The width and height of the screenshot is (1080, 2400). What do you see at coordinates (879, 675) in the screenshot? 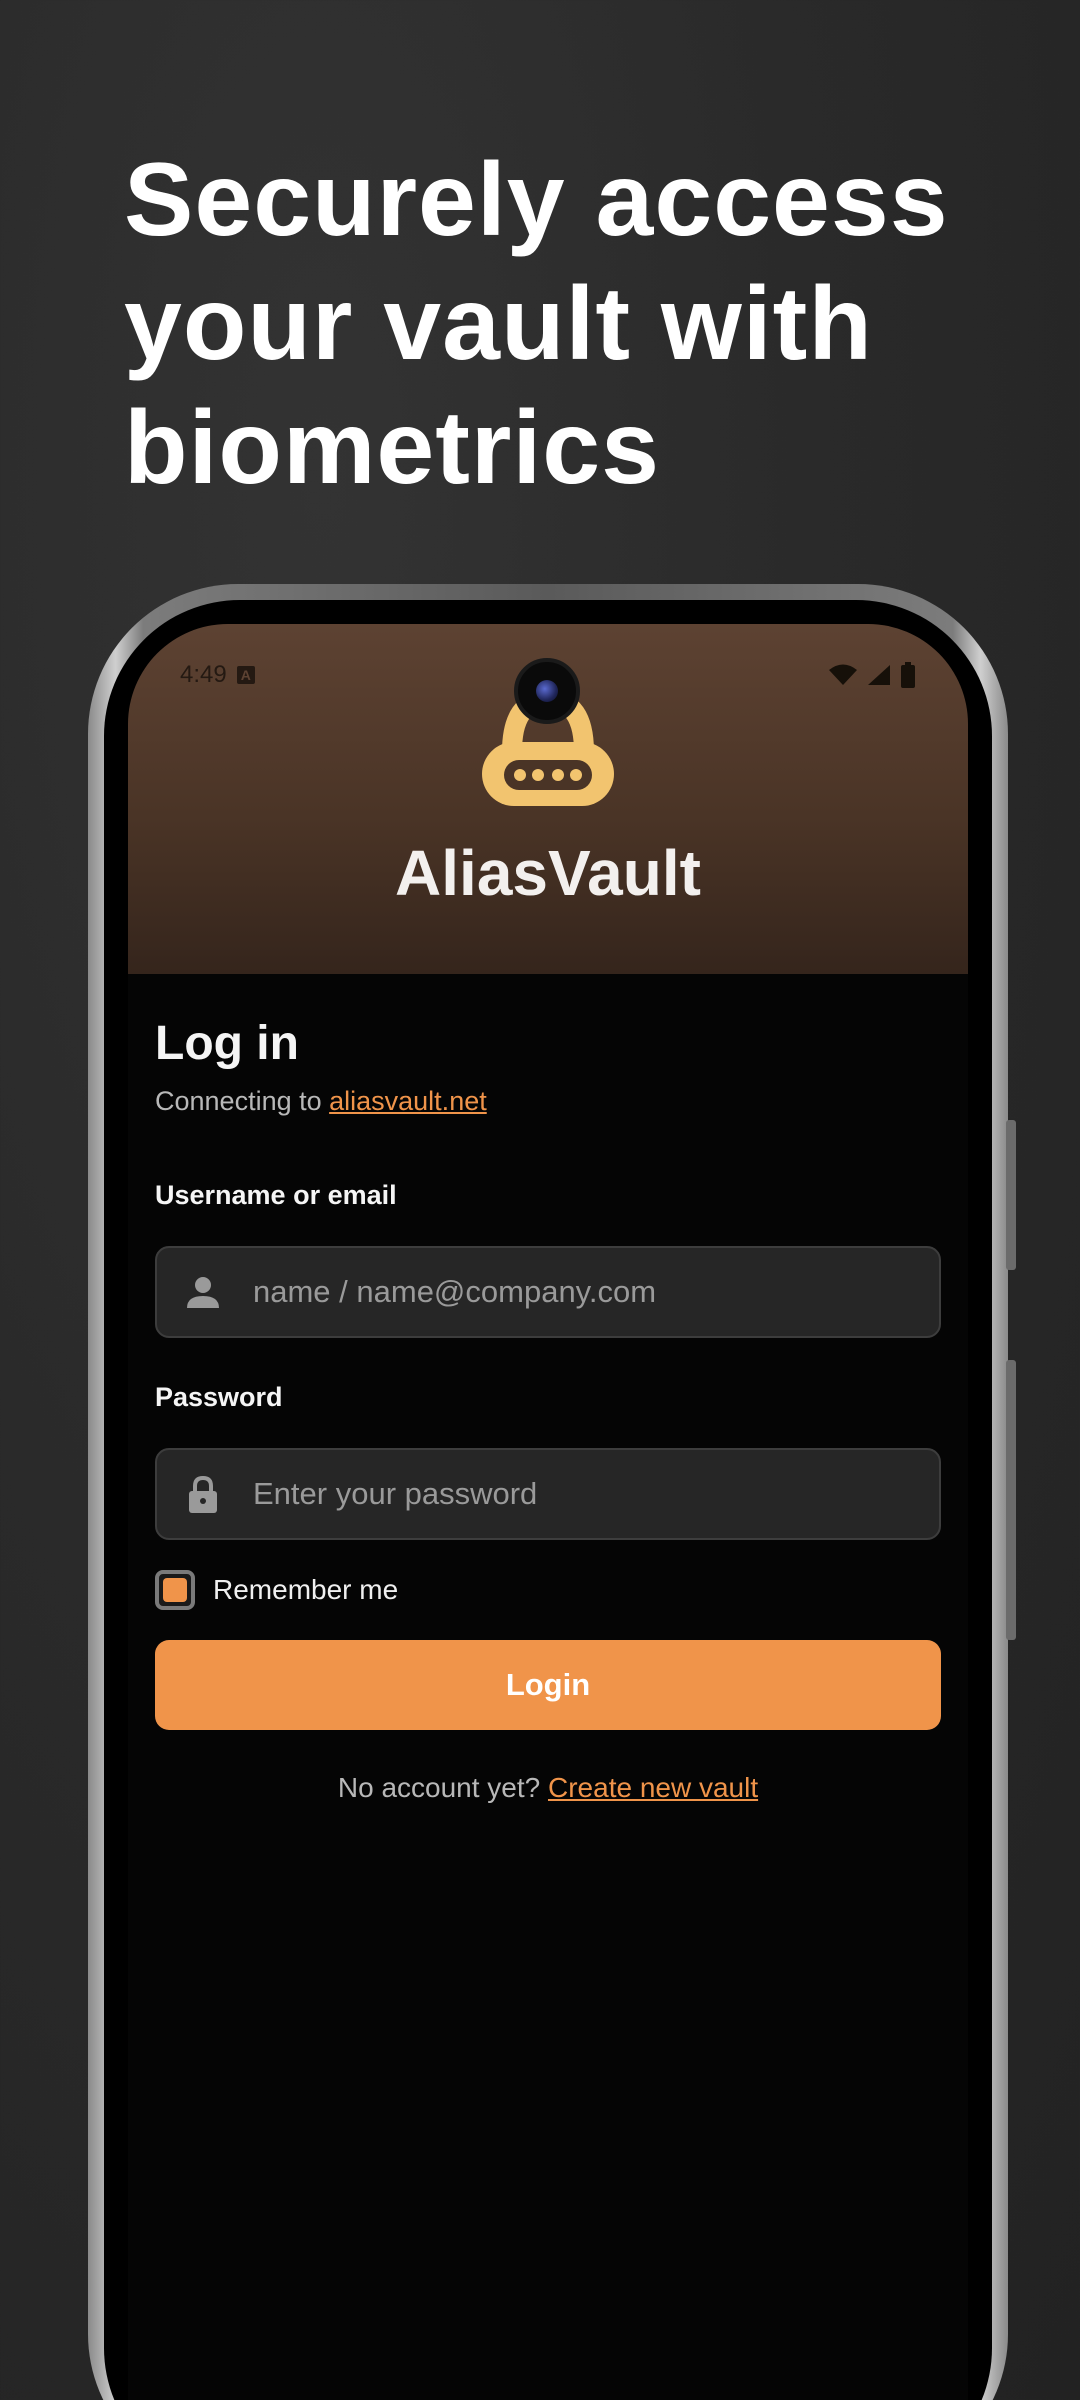
I see `signal-icon` at bounding box center [879, 675].